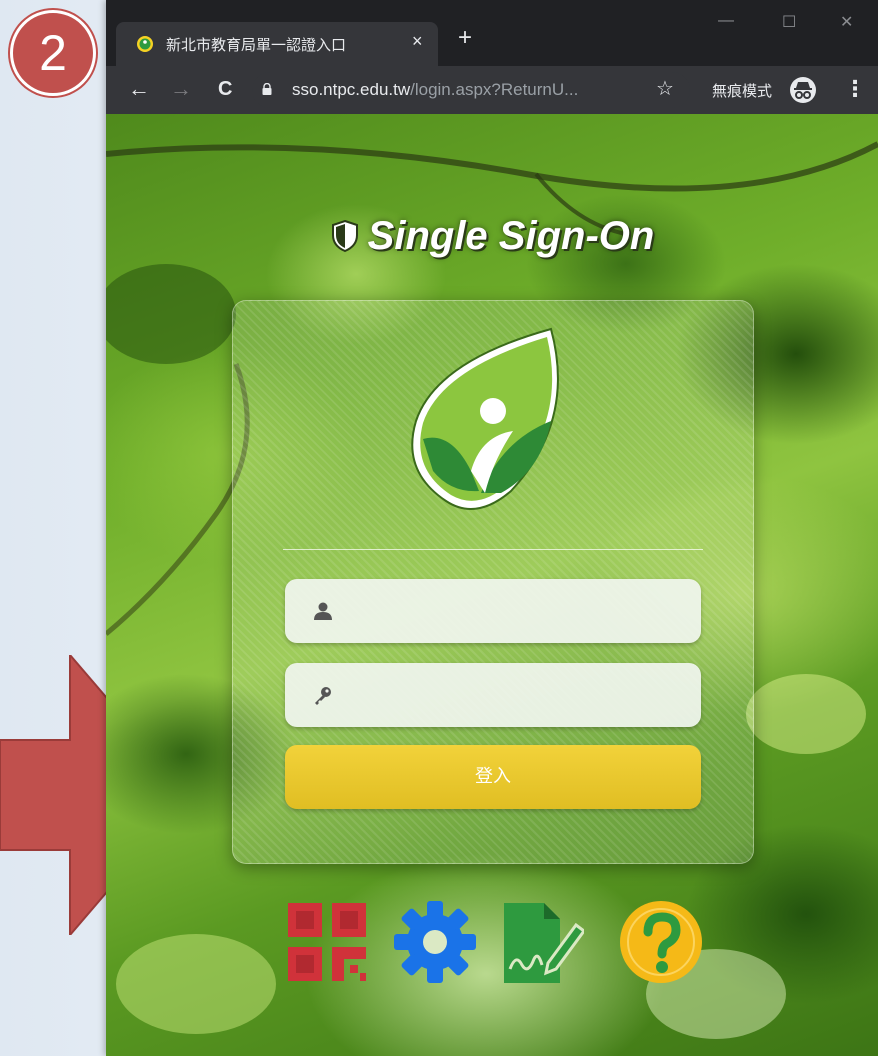 Image resolution: width=878 pixels, height=1056 pixels. I want to click on back-arrow-icon: ←, so click(139, 89).